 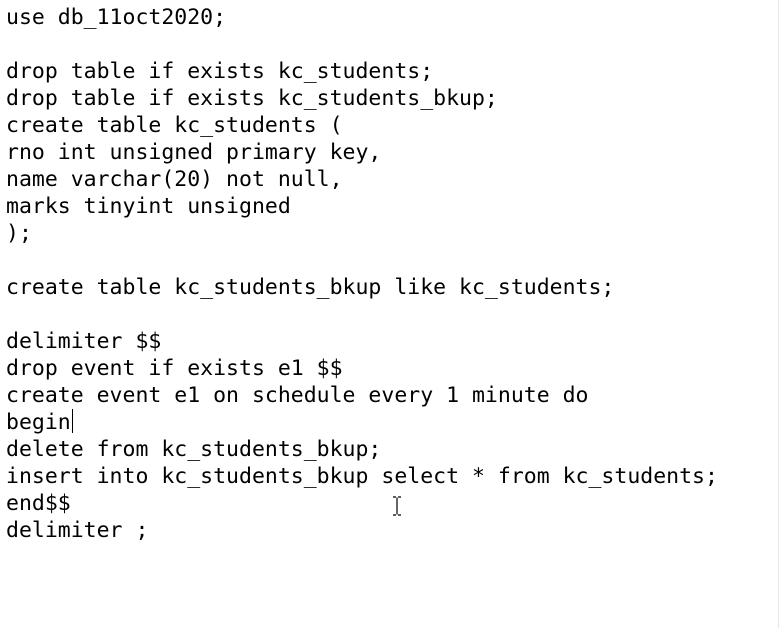 I want to click on code-line: drop table if exists kc_students;, so click(x=362, y=71).